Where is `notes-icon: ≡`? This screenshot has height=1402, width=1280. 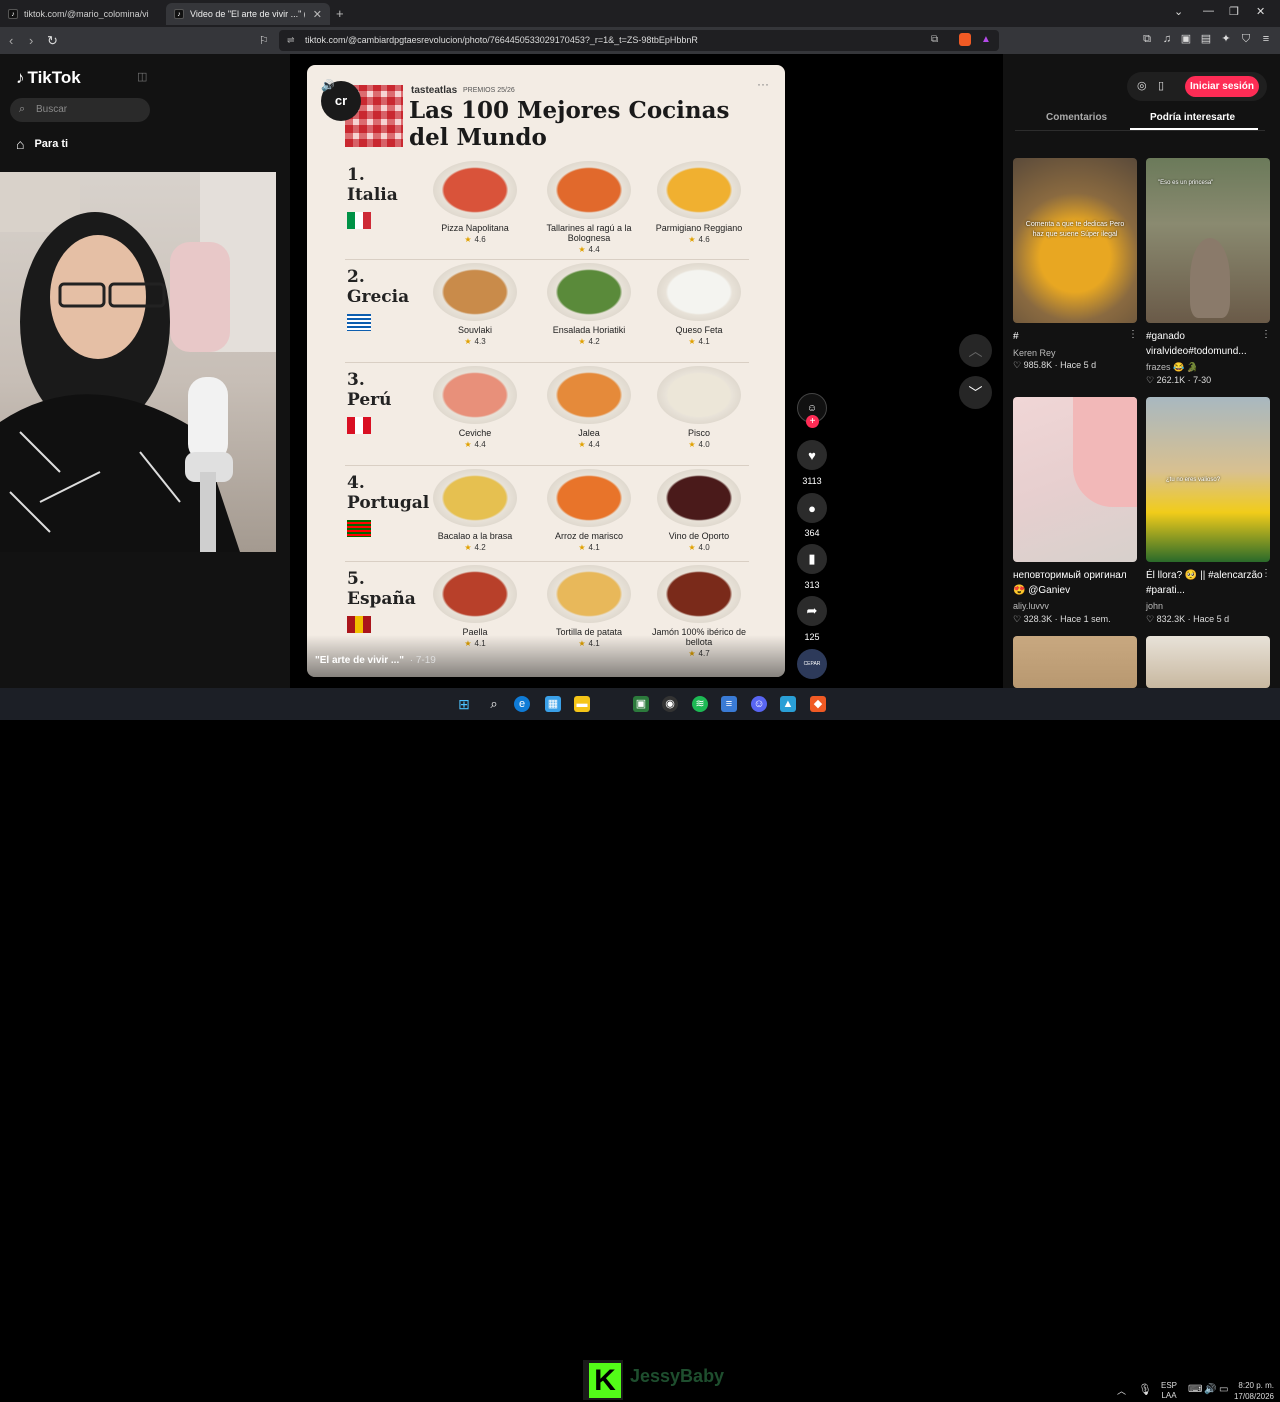
notes-icon: ≡ is located at coordinates (729, 704).